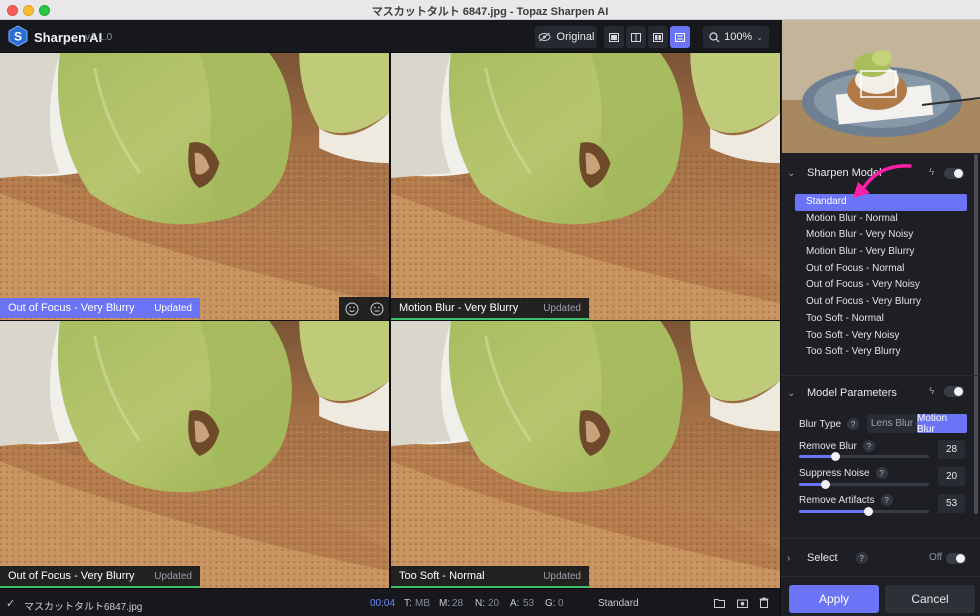  Describe the element at coordinates (881, 252) in the screenshot. I see `model-item-motion-blur-very-blurry: Motion Blur - Very Blurry` at that location.